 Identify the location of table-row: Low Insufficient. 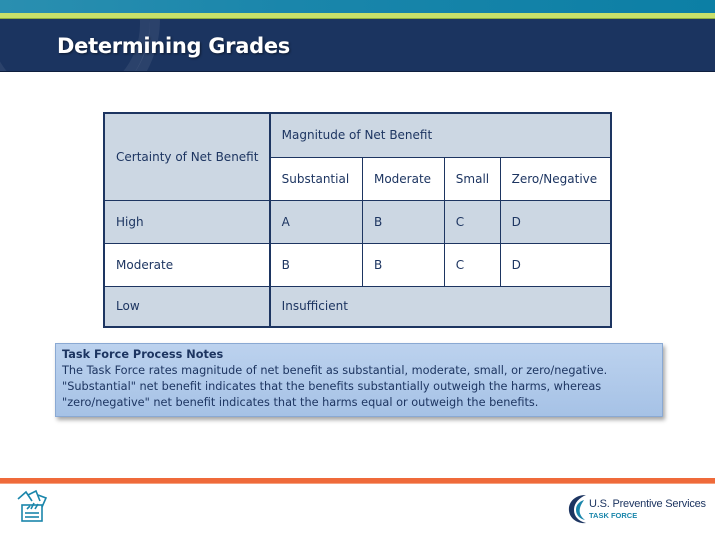
(357, 306).